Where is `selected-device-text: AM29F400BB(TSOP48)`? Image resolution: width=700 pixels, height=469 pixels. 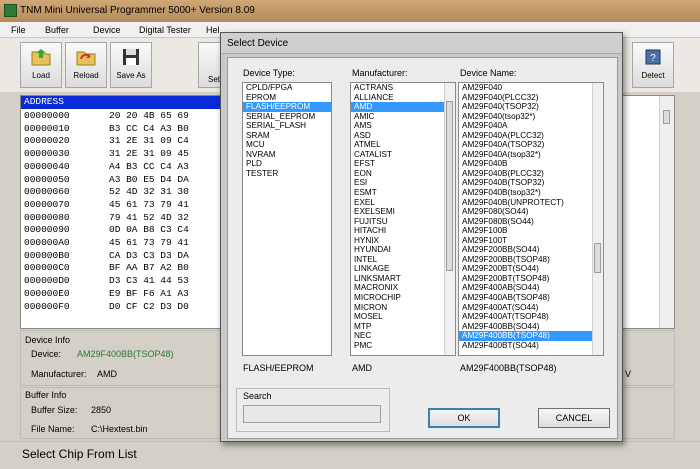 selected-device-text: AM29F400BB(TSOP48) is located at coordinates (508, 368).